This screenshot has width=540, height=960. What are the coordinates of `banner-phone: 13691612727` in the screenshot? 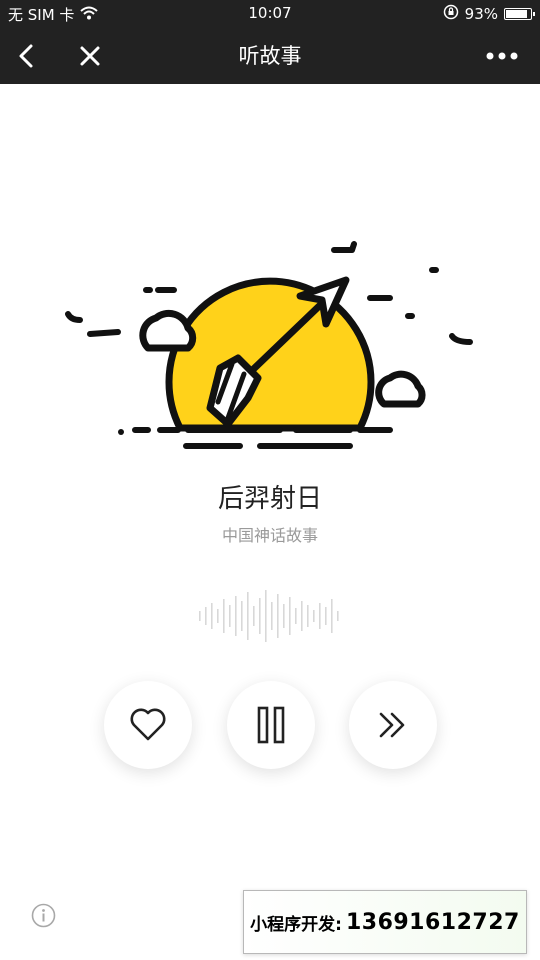 It's located at (432, 922).